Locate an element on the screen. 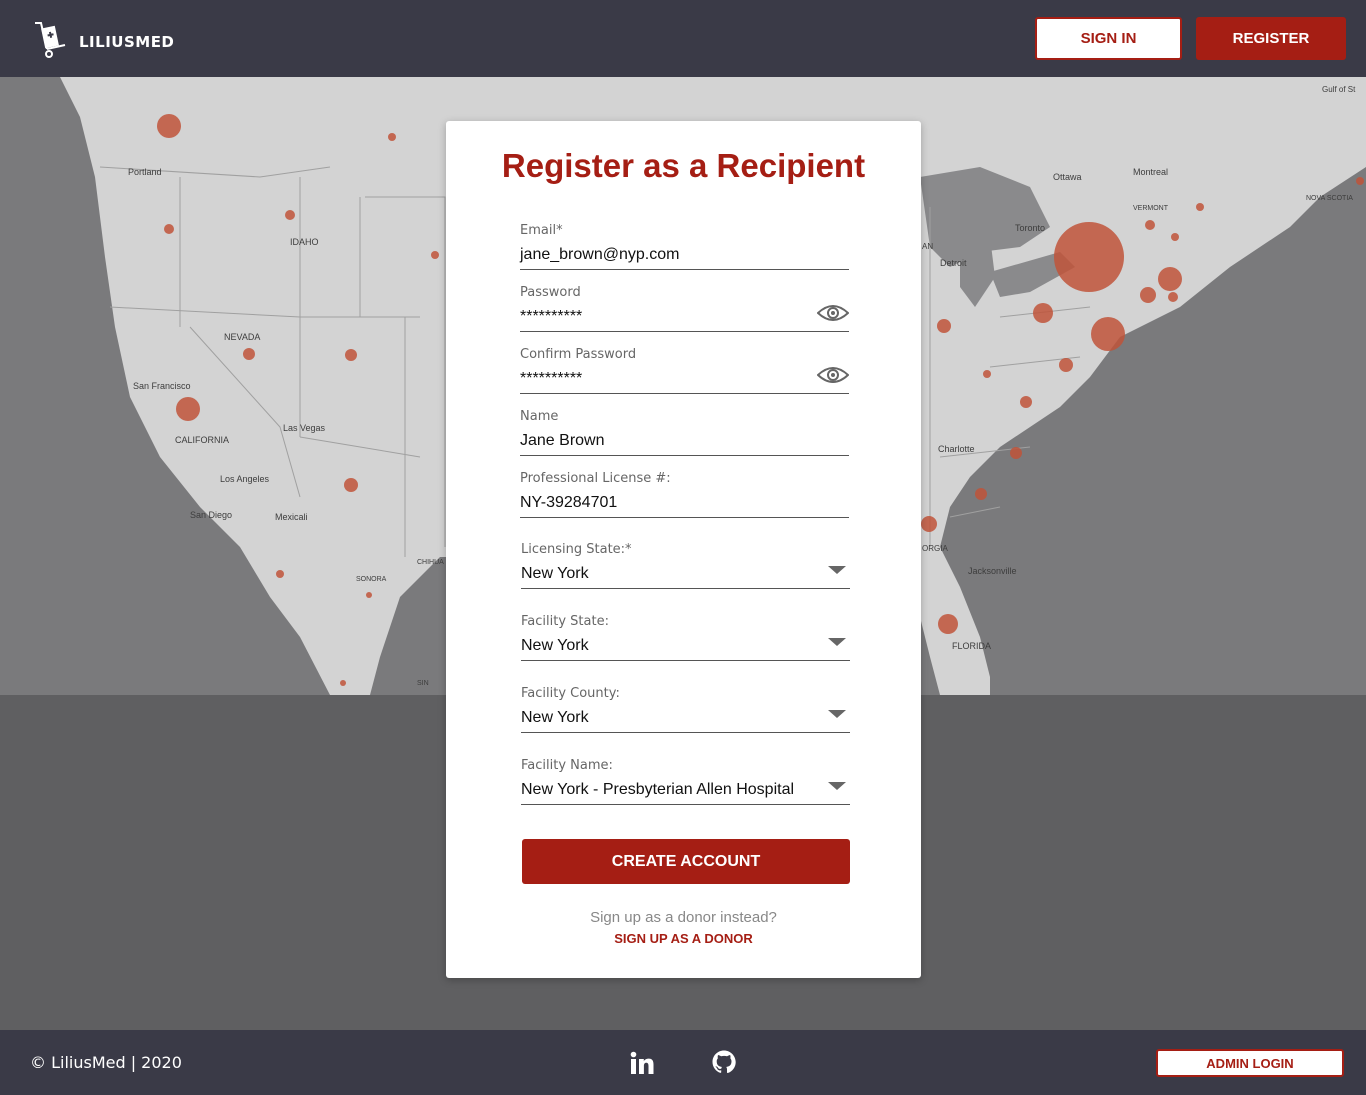 The image size is (1366, 1095). map-label: IDAHO is located at coordinates (304, 242).